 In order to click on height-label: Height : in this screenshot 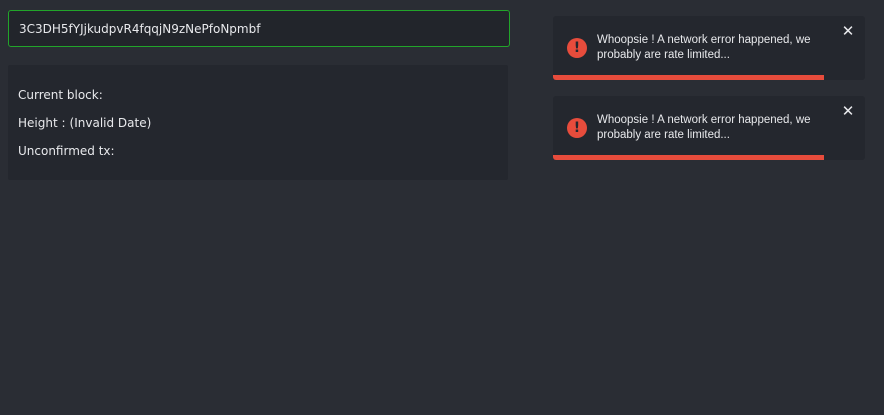, I will do `click(42, 123)`.